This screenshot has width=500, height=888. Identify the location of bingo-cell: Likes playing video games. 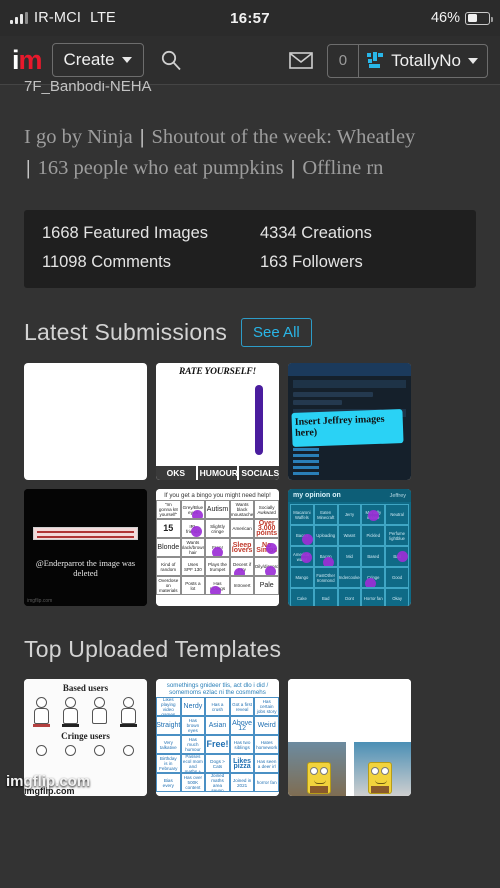
(168, 706).